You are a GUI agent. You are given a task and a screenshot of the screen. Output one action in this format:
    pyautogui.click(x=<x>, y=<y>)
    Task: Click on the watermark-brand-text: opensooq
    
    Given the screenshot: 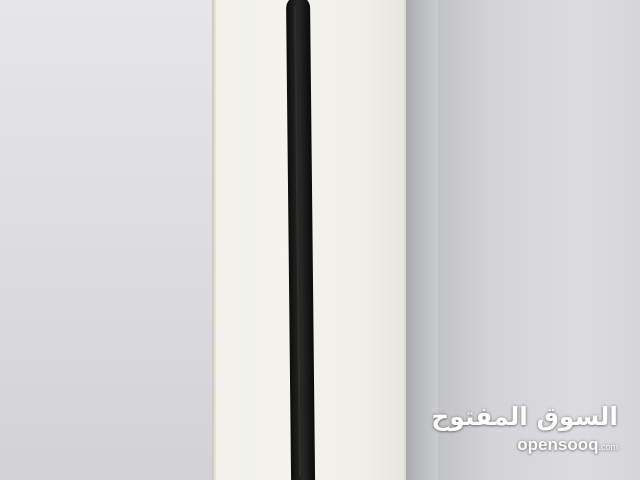 What is the action you would take?
    pyautogui.click(x=558, y=444)
    